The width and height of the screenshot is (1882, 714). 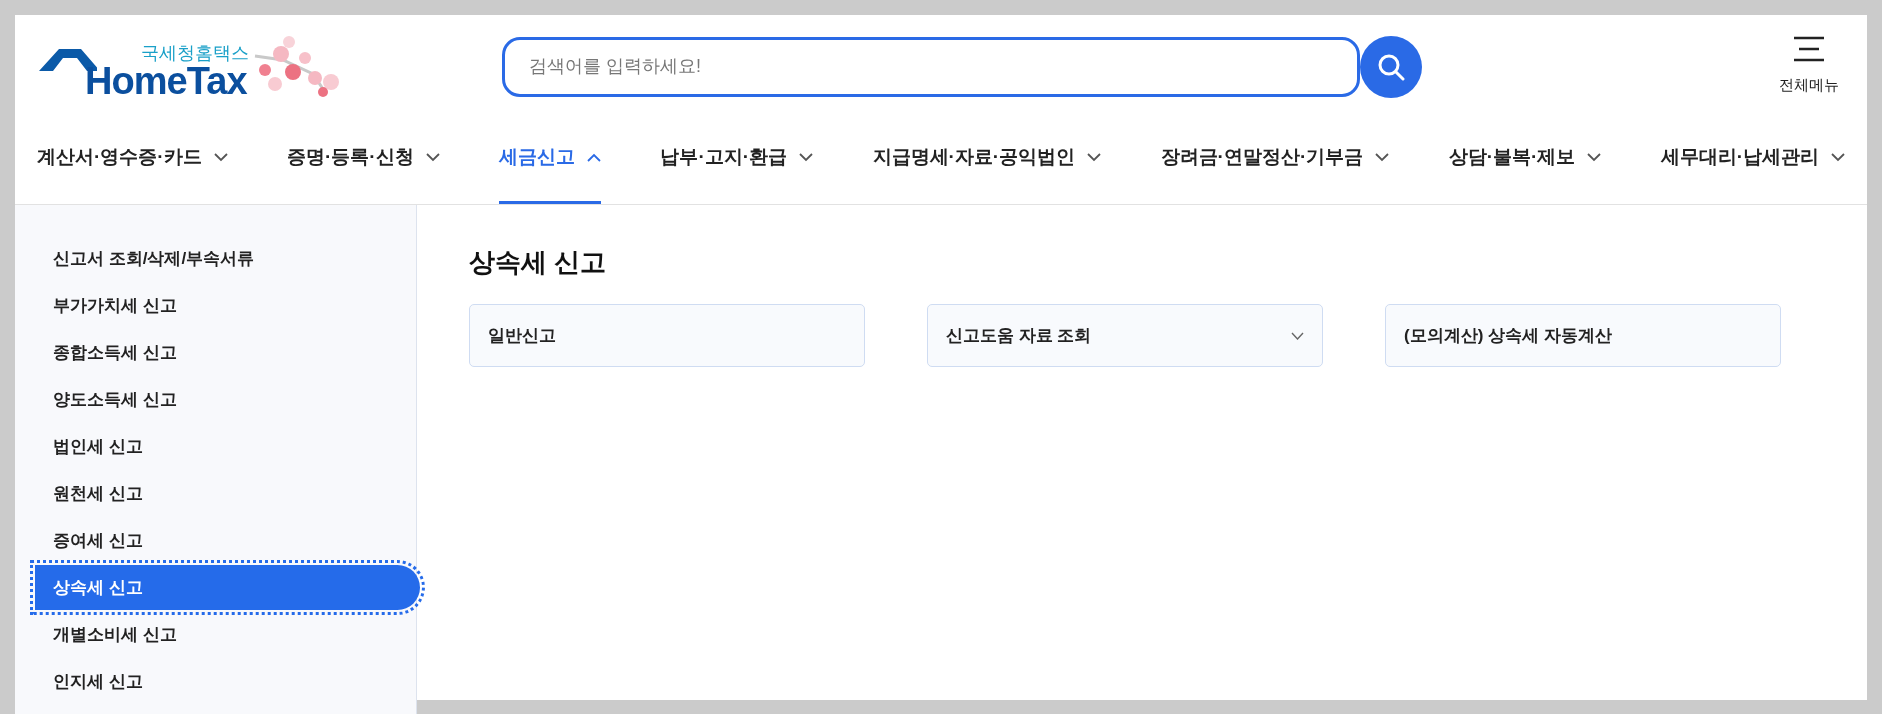 What do you see at coordinates (1809, 49) in the screenshot?
I see `menu-icon` at bounding box center [1809, 49].